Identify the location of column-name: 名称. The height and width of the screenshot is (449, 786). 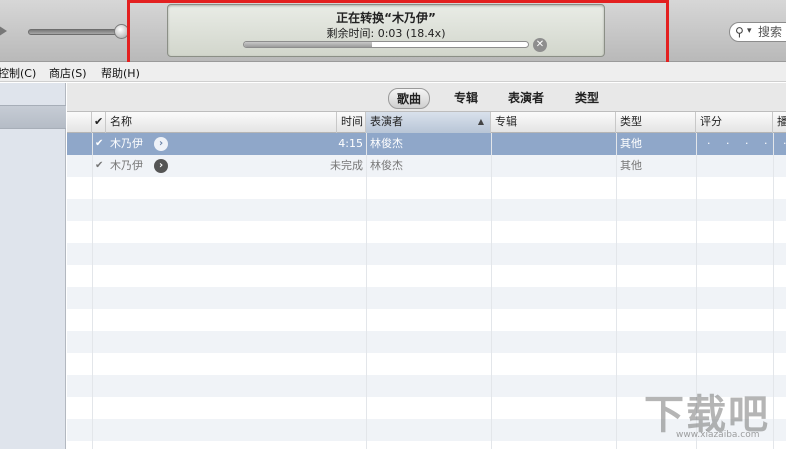
(221, 122).